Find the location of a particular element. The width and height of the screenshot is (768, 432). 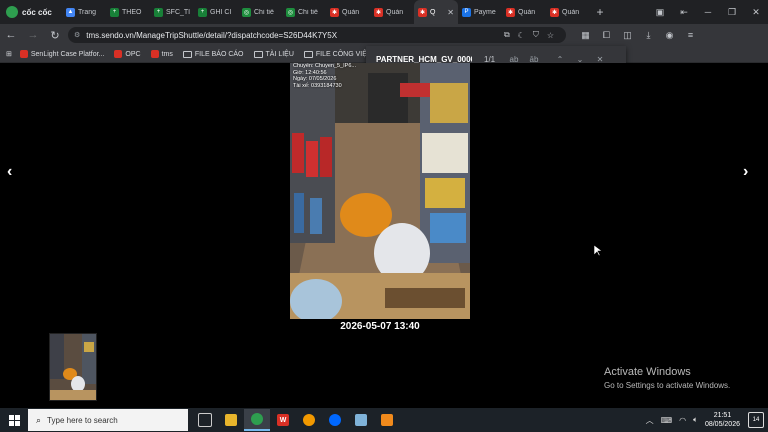

photo-thumbnail is located at coordinates (73, 367).